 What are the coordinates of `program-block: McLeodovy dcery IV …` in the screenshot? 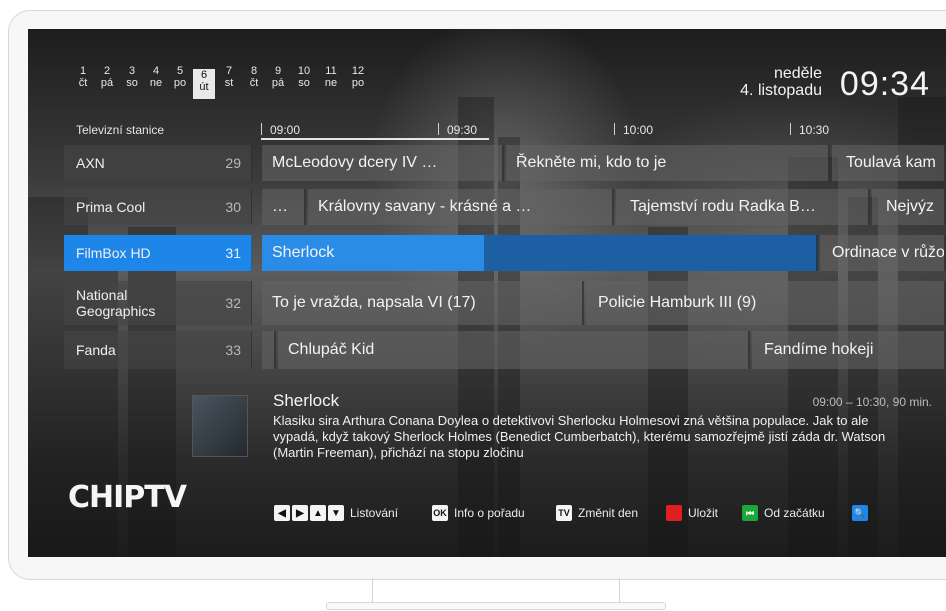 It's located at (383, 163).